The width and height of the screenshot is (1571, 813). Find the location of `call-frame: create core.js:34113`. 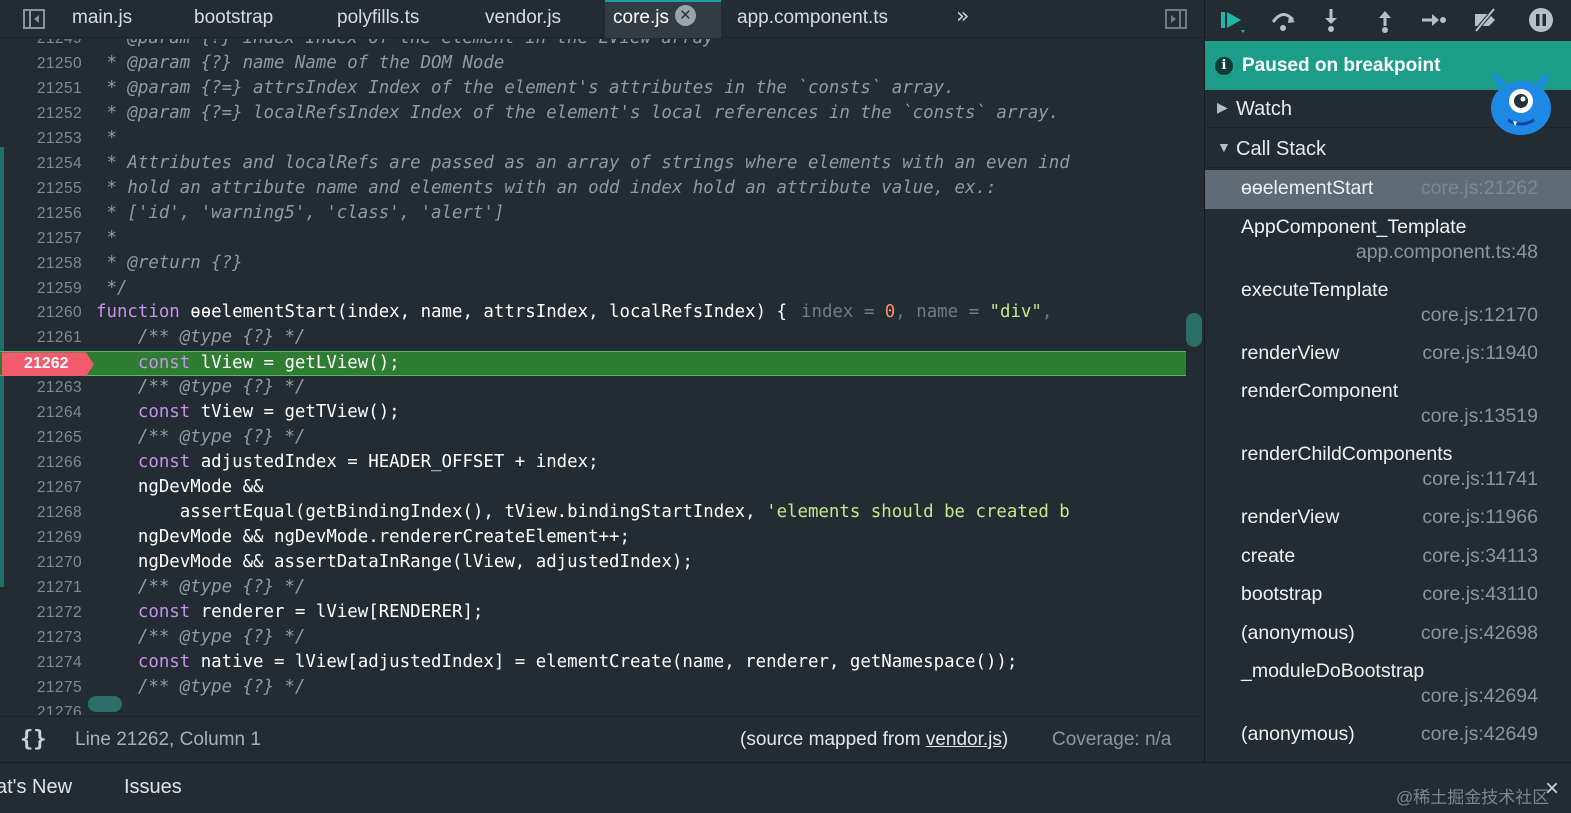

call-frame: create core.js:34113 is located at coordinates (1388, 557).